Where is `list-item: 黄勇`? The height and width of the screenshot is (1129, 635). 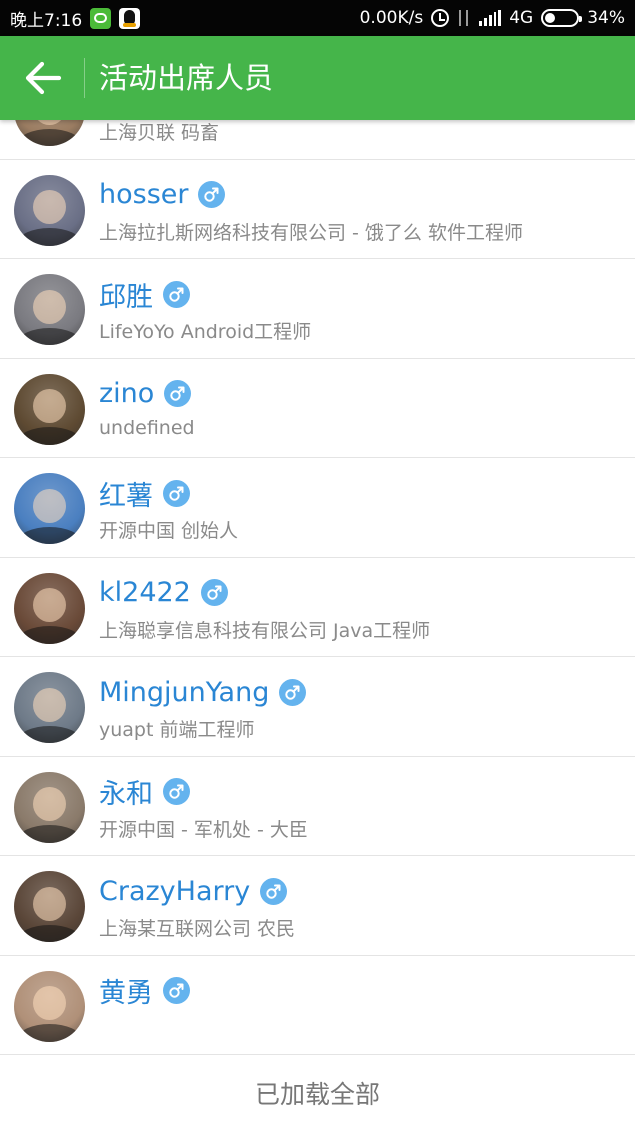 list-item: 黄勇 is located at coordinates (317, 1005).